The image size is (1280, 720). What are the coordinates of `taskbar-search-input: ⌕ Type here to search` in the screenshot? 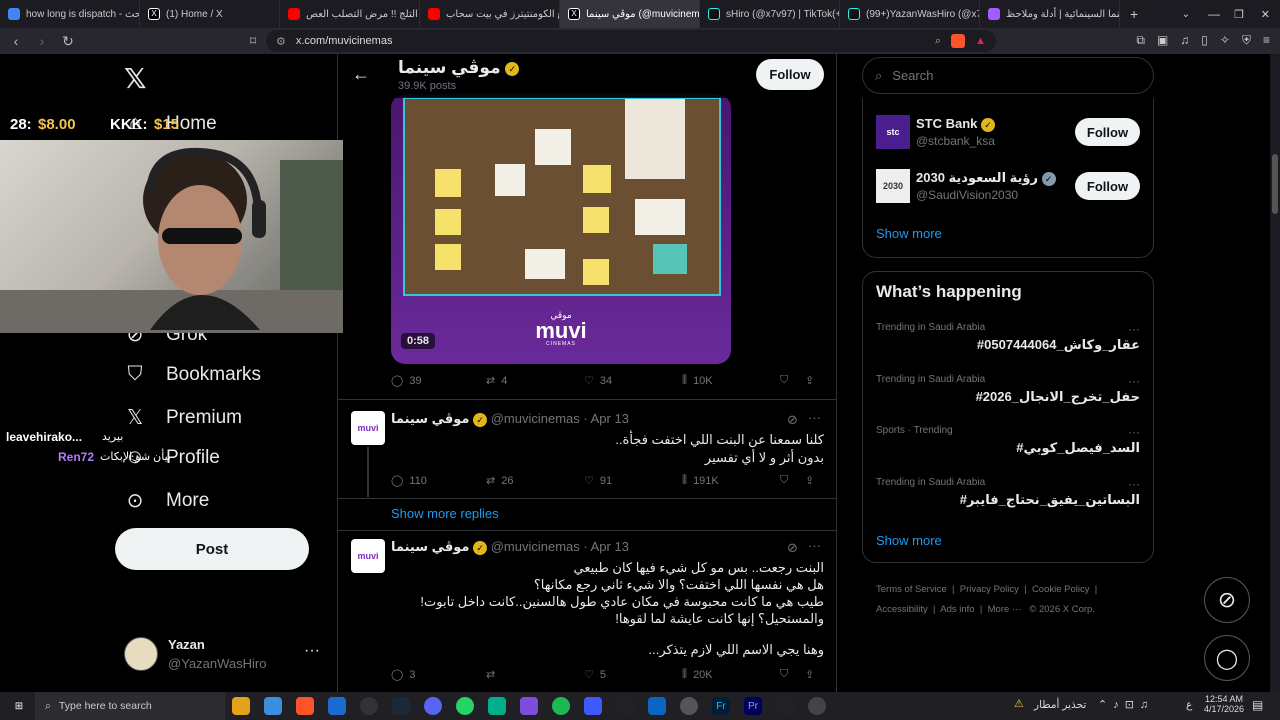 It's located at (130, 706).